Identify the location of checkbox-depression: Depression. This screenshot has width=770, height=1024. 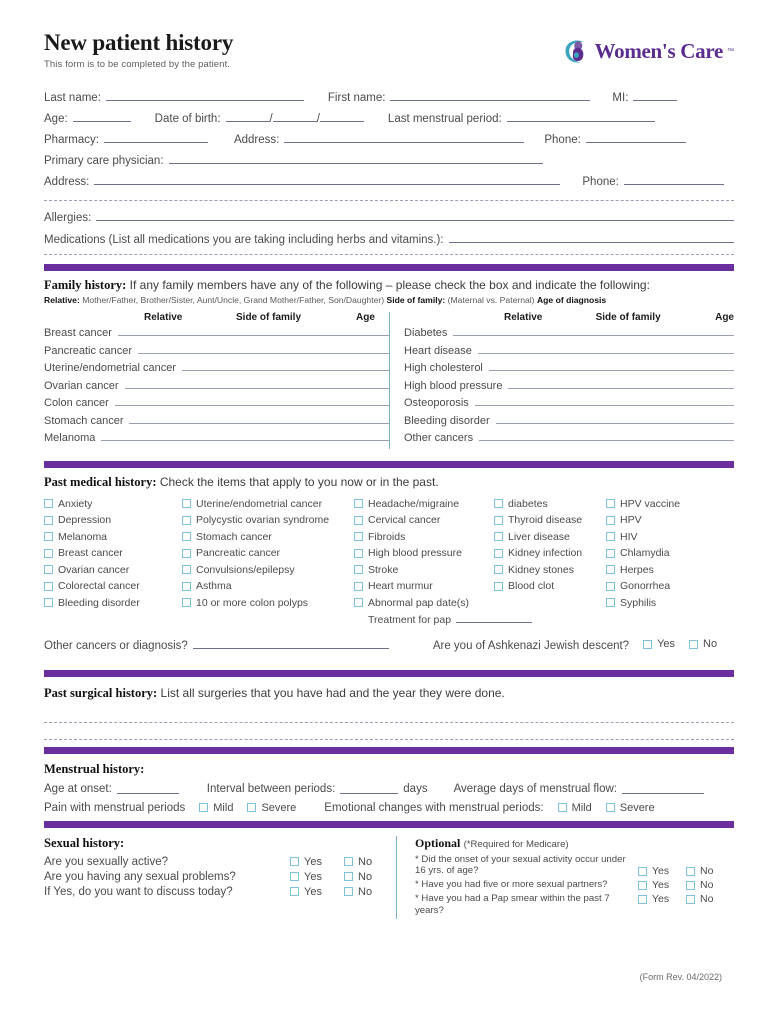
(113, 520).